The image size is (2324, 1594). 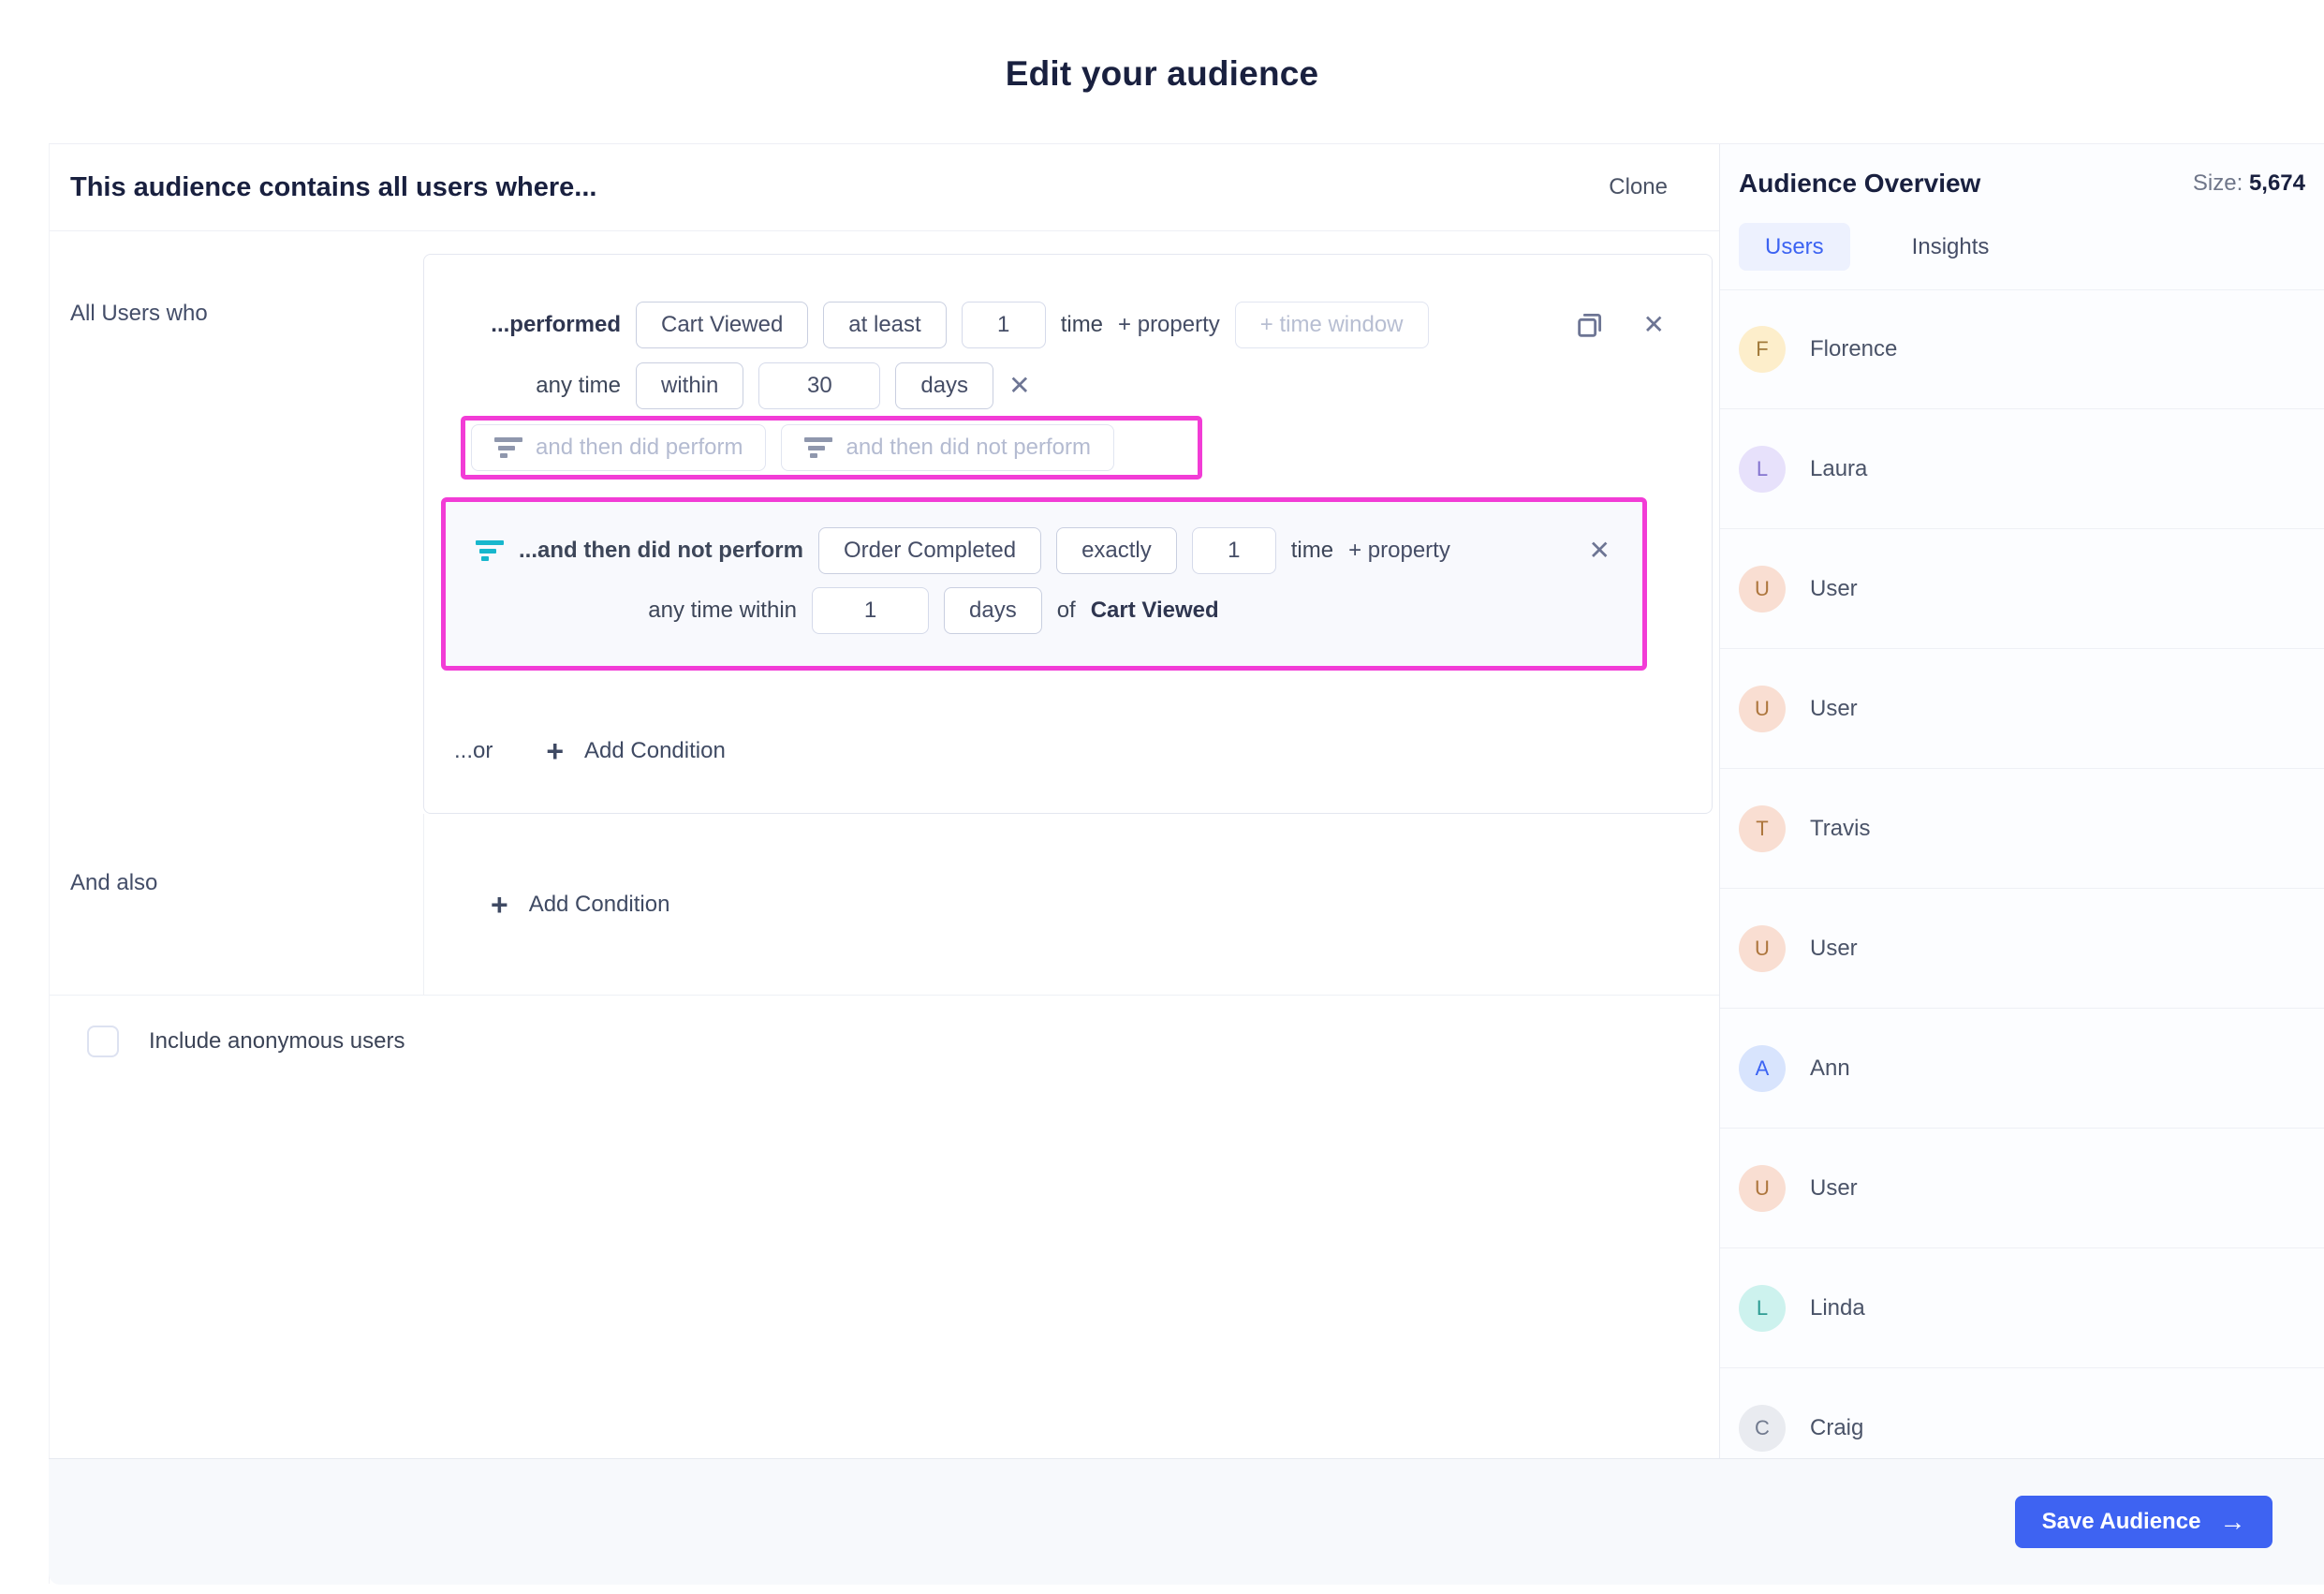 What do you see at coordinates (1762, 349) in the screenshot?
I see `avatar-initial: F` at bounding box center [1762, 349].